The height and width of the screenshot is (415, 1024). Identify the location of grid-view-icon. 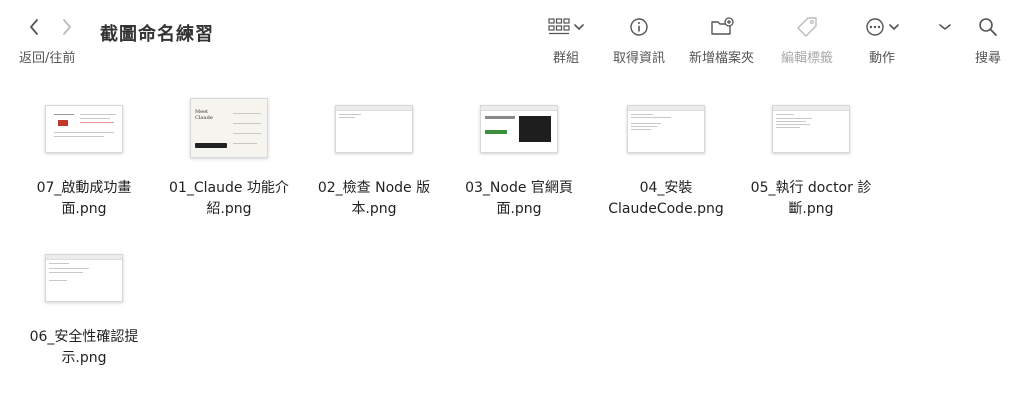
(559, 26).